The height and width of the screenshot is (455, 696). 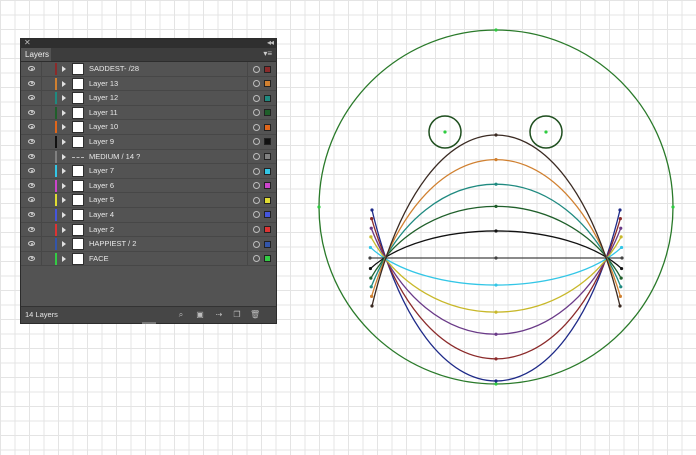 I want to click on layer-name: Layer 7, so click(x=101, y=171).